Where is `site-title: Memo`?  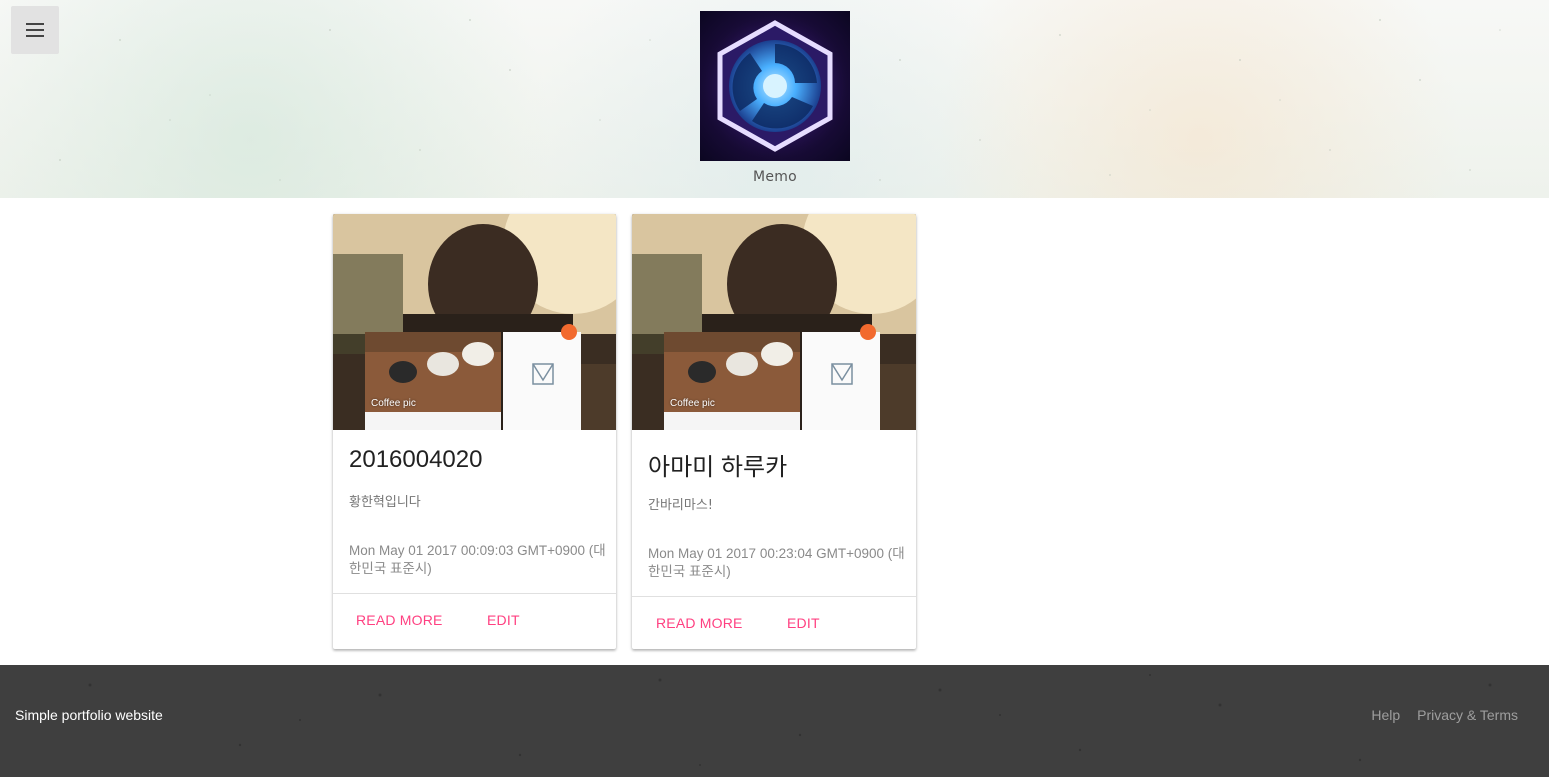
site-title: Memo is located at coordinates (775, 177).